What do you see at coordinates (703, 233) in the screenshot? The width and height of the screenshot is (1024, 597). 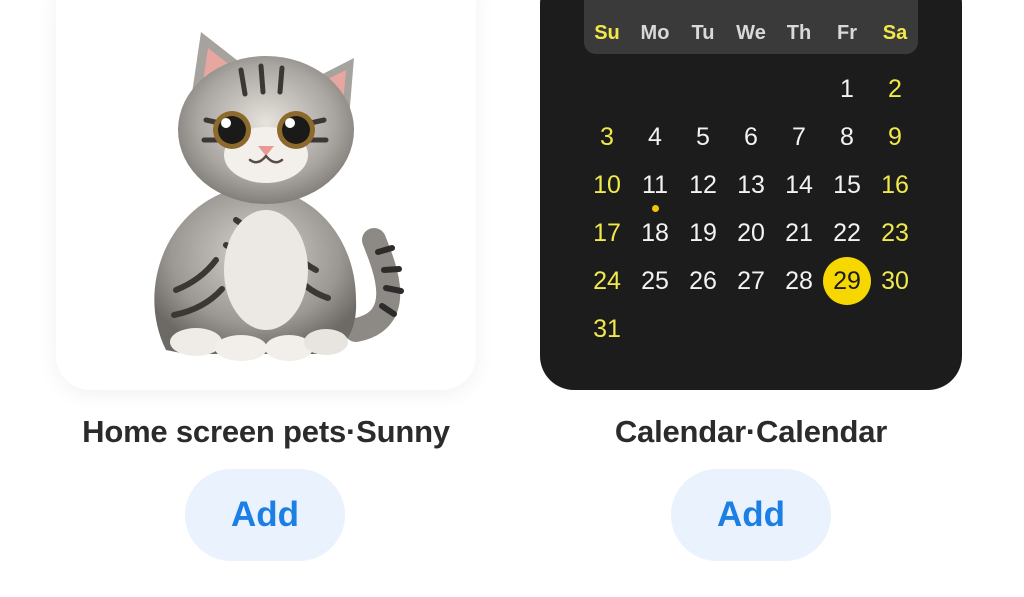 I see `calendar-day: 19` at bounding box center [703, 233].